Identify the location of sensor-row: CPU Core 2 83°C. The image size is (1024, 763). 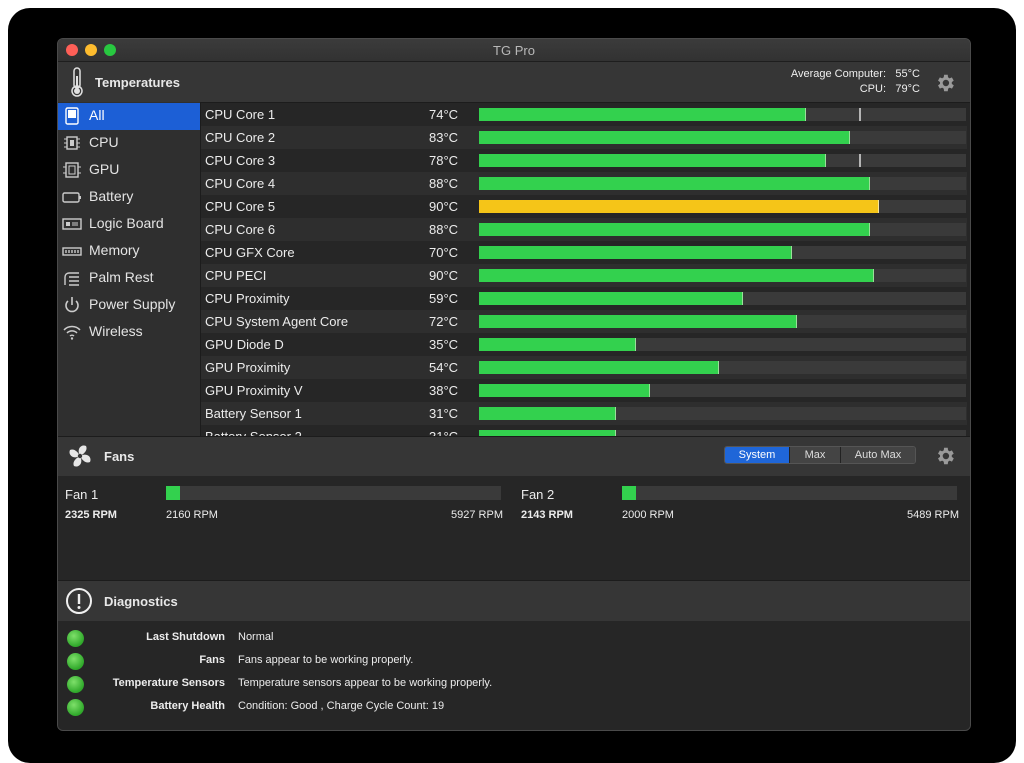
(584, 137).